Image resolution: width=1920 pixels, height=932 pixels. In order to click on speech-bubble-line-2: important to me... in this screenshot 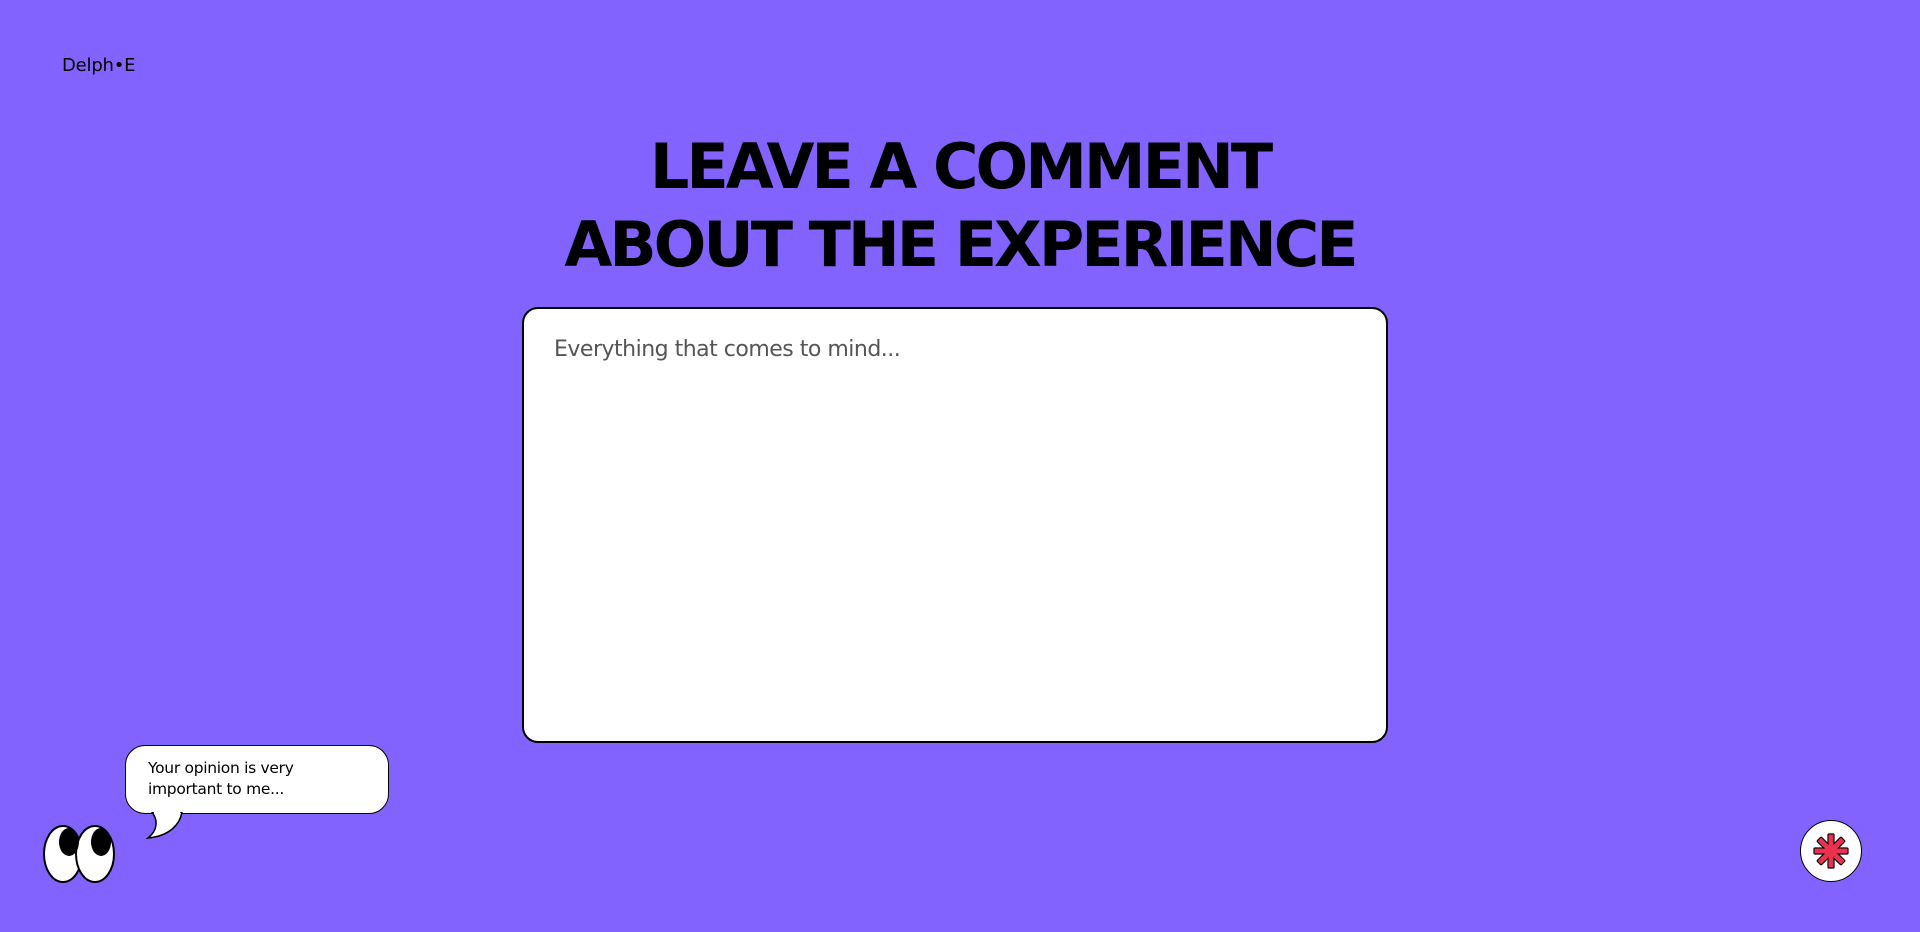, I will do `click(216, 789)`.